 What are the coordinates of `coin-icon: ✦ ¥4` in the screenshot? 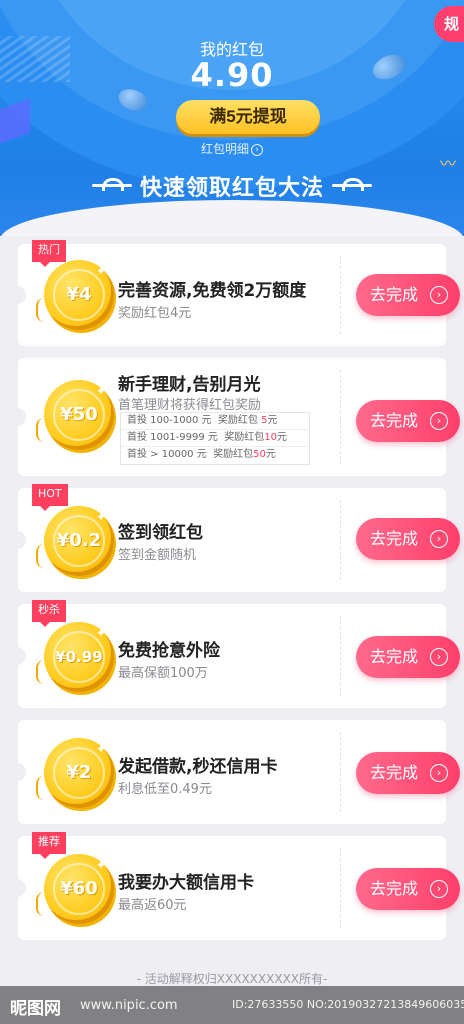 It's located at (75, 295).